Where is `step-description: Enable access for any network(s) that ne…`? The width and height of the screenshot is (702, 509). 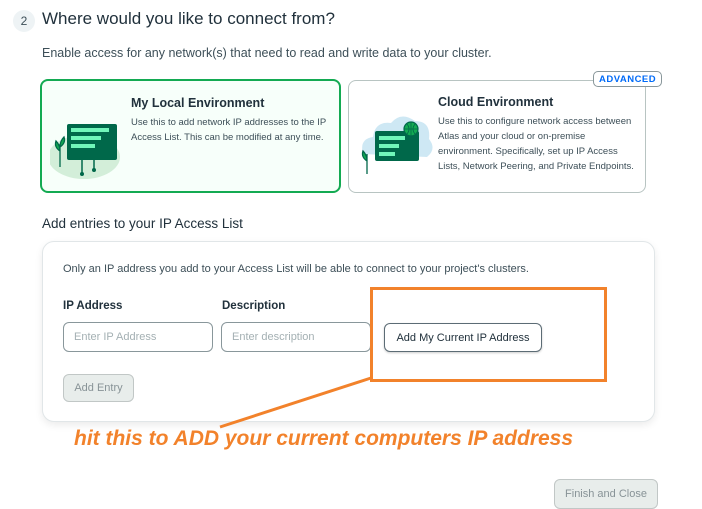 step-description: Enable access for any network(s) that ne… is located at coordinates (267, 53).